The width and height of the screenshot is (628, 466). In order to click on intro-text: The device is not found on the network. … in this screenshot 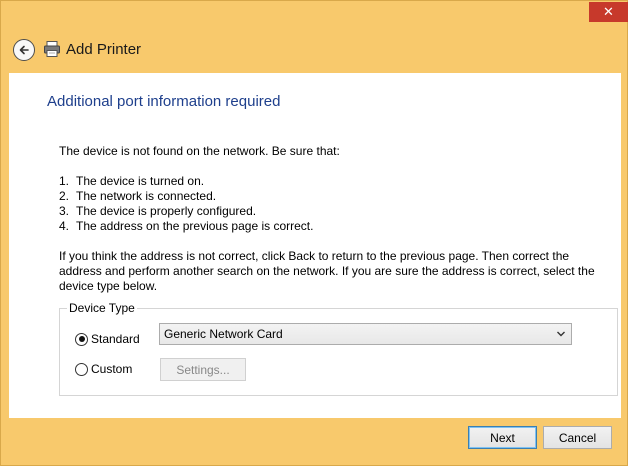, I will do `click(199, 151)`.